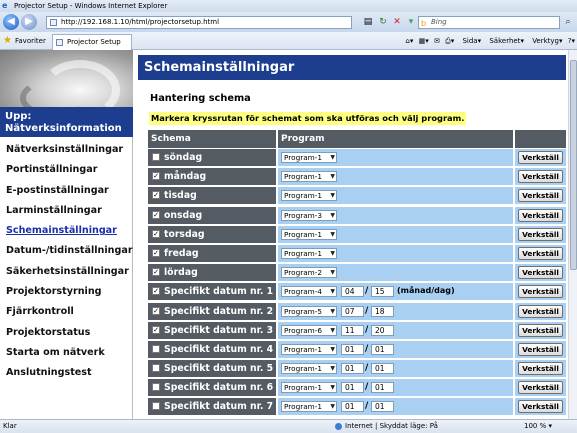 This screenshot has width=577, height=433. I want to click on day-input: 15, so click(382, 292).